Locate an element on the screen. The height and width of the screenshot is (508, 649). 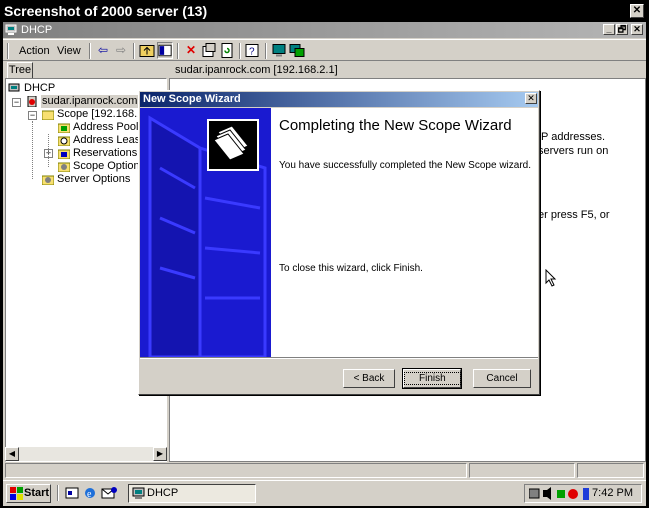
tree-horizontal-scrollbar: ◀ ▶ is located at coordinates (86, 454).